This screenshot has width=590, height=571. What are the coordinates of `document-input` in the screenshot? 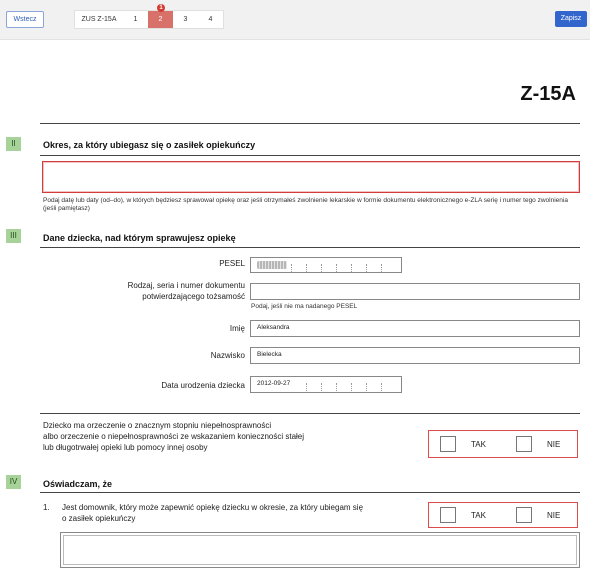 It's located at (415, 291).